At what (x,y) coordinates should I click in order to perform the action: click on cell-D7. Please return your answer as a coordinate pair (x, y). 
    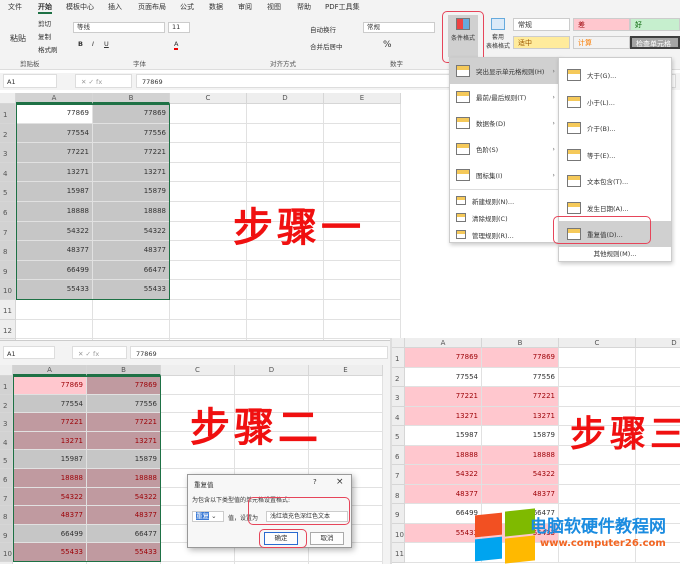
    Looking at the image, I should click on (658, 475).